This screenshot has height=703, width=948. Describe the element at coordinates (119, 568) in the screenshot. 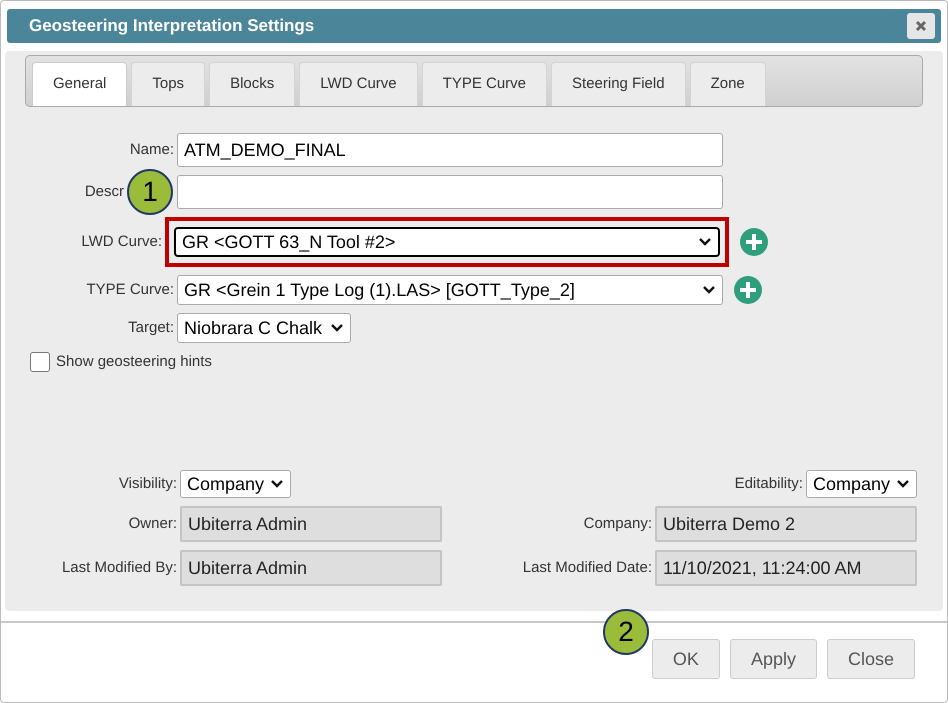

I see `field-label: Last Modified By:` at that location.